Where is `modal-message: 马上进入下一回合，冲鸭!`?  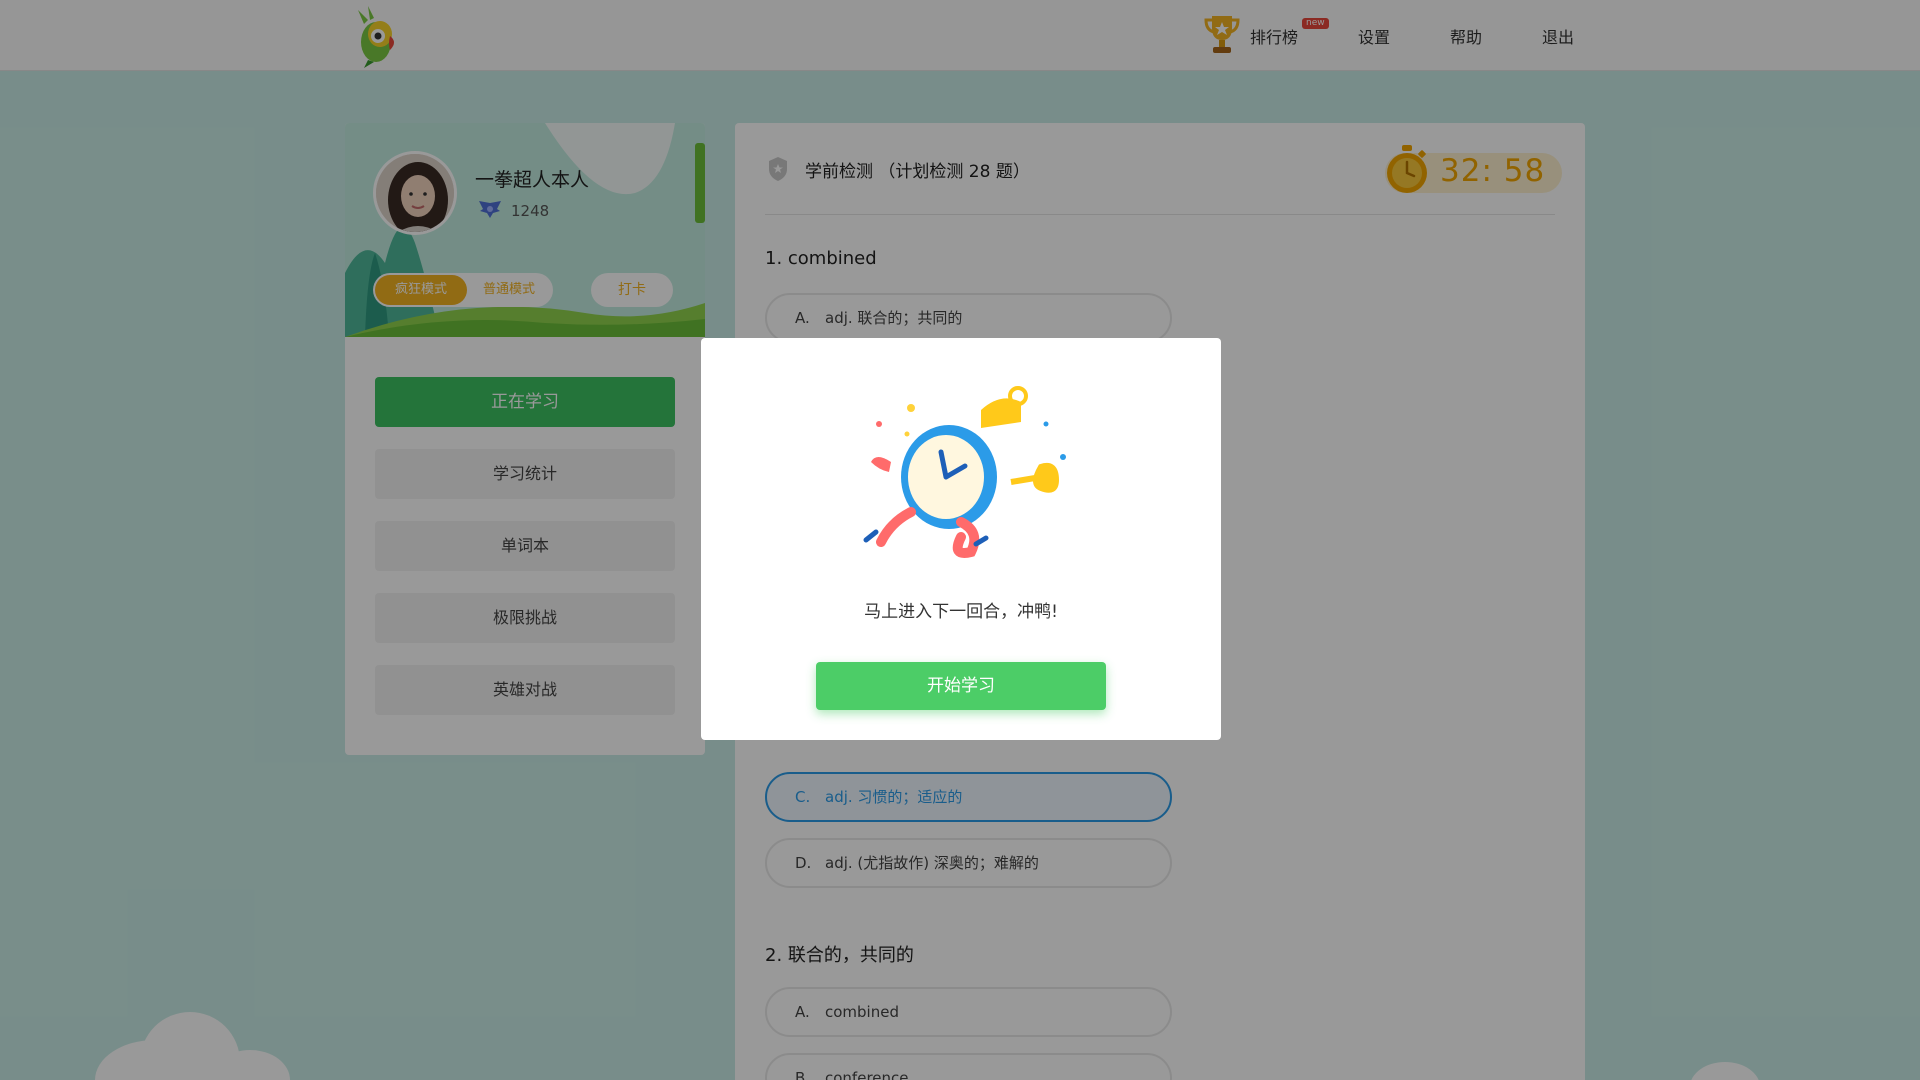
modal-message: 马上进入下一回合，冲鸭! is located at coordinates (961, 612).